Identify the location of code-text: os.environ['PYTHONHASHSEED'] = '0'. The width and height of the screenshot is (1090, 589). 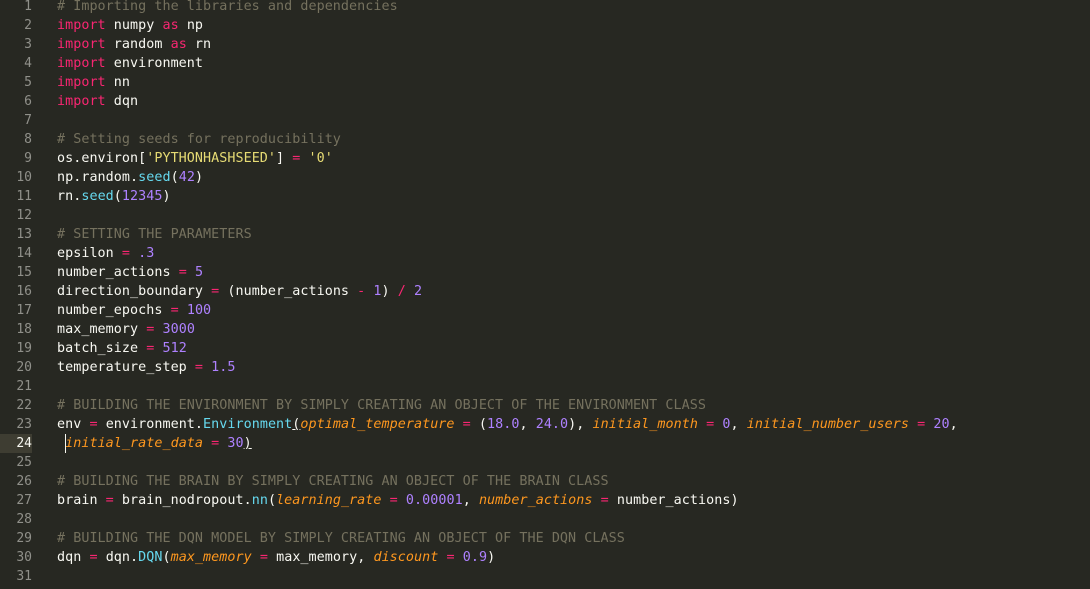
(195, 158).